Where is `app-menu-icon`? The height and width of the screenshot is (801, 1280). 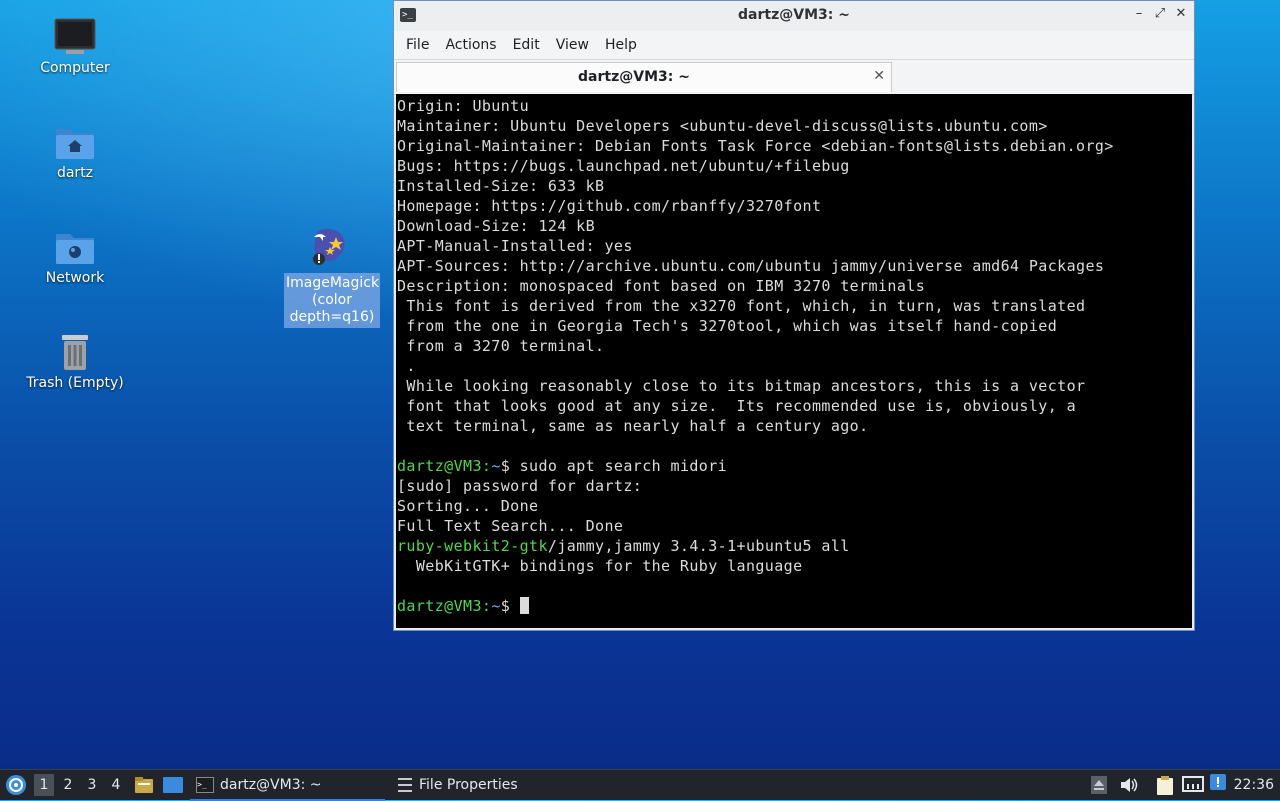 app-menu-icon is located at coordinates (16, 785).